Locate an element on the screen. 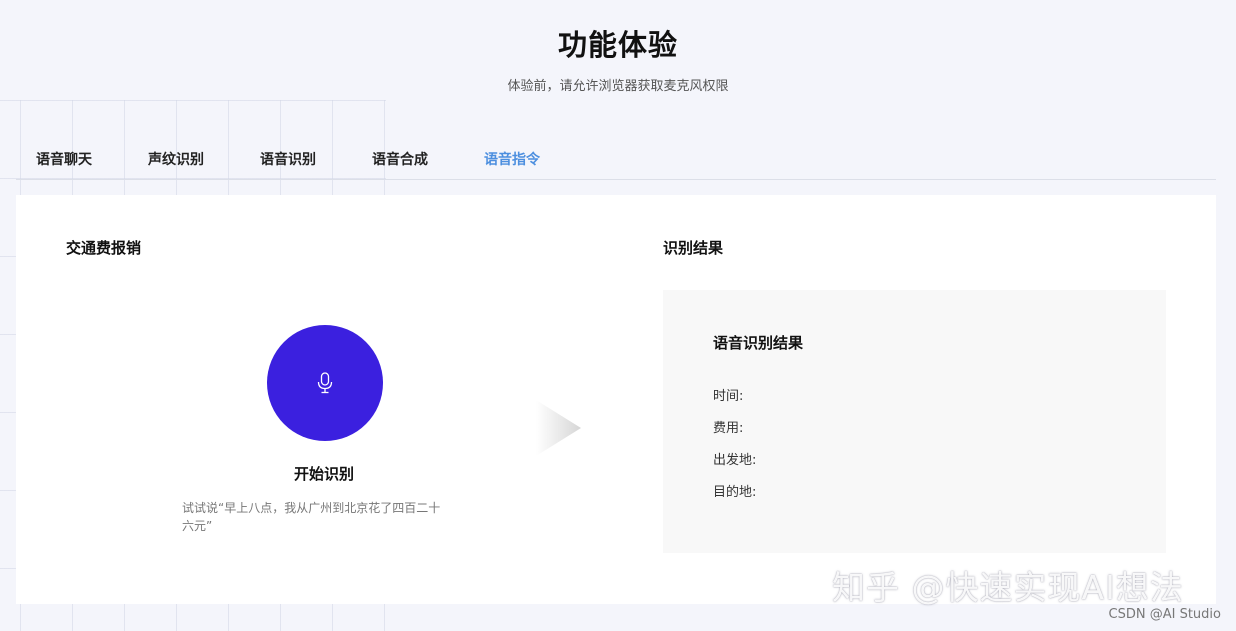 The image size is (1236, 631). page-subtitle: 体验前，请允许浏览器获取麦克风权限 is located at coordinates (618, 86).